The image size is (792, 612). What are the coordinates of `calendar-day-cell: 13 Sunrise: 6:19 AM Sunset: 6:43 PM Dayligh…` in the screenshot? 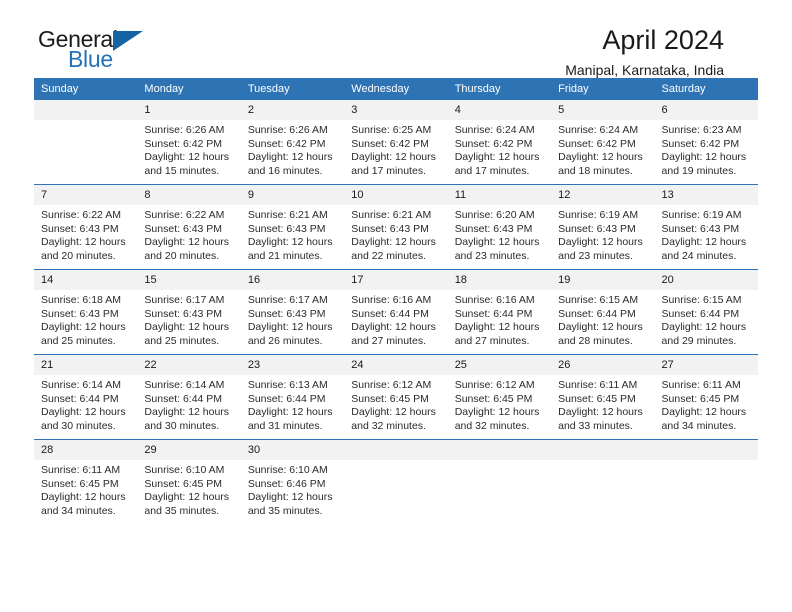 It's located at (706, 227).